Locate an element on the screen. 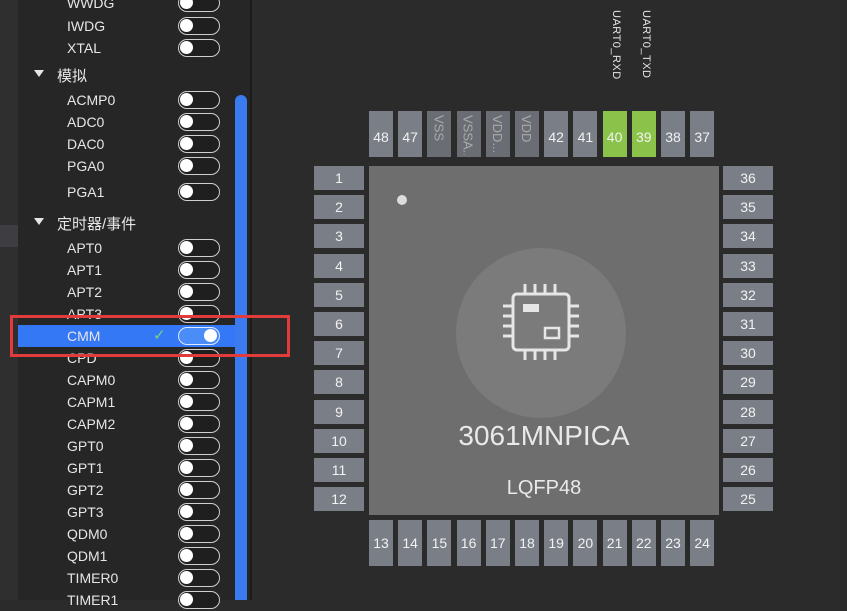 The width and height of the screenshot is (847, 611). pin-left-9: 9 is located at coordinates (339, 411).